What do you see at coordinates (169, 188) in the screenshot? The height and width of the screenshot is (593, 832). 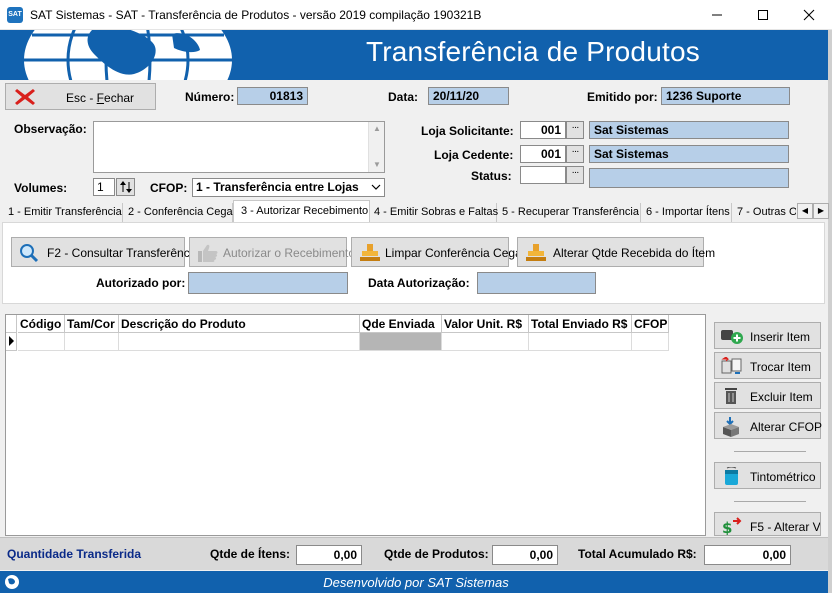 I see `cfop-label: CFOP:` at bounding box center [169, 188].